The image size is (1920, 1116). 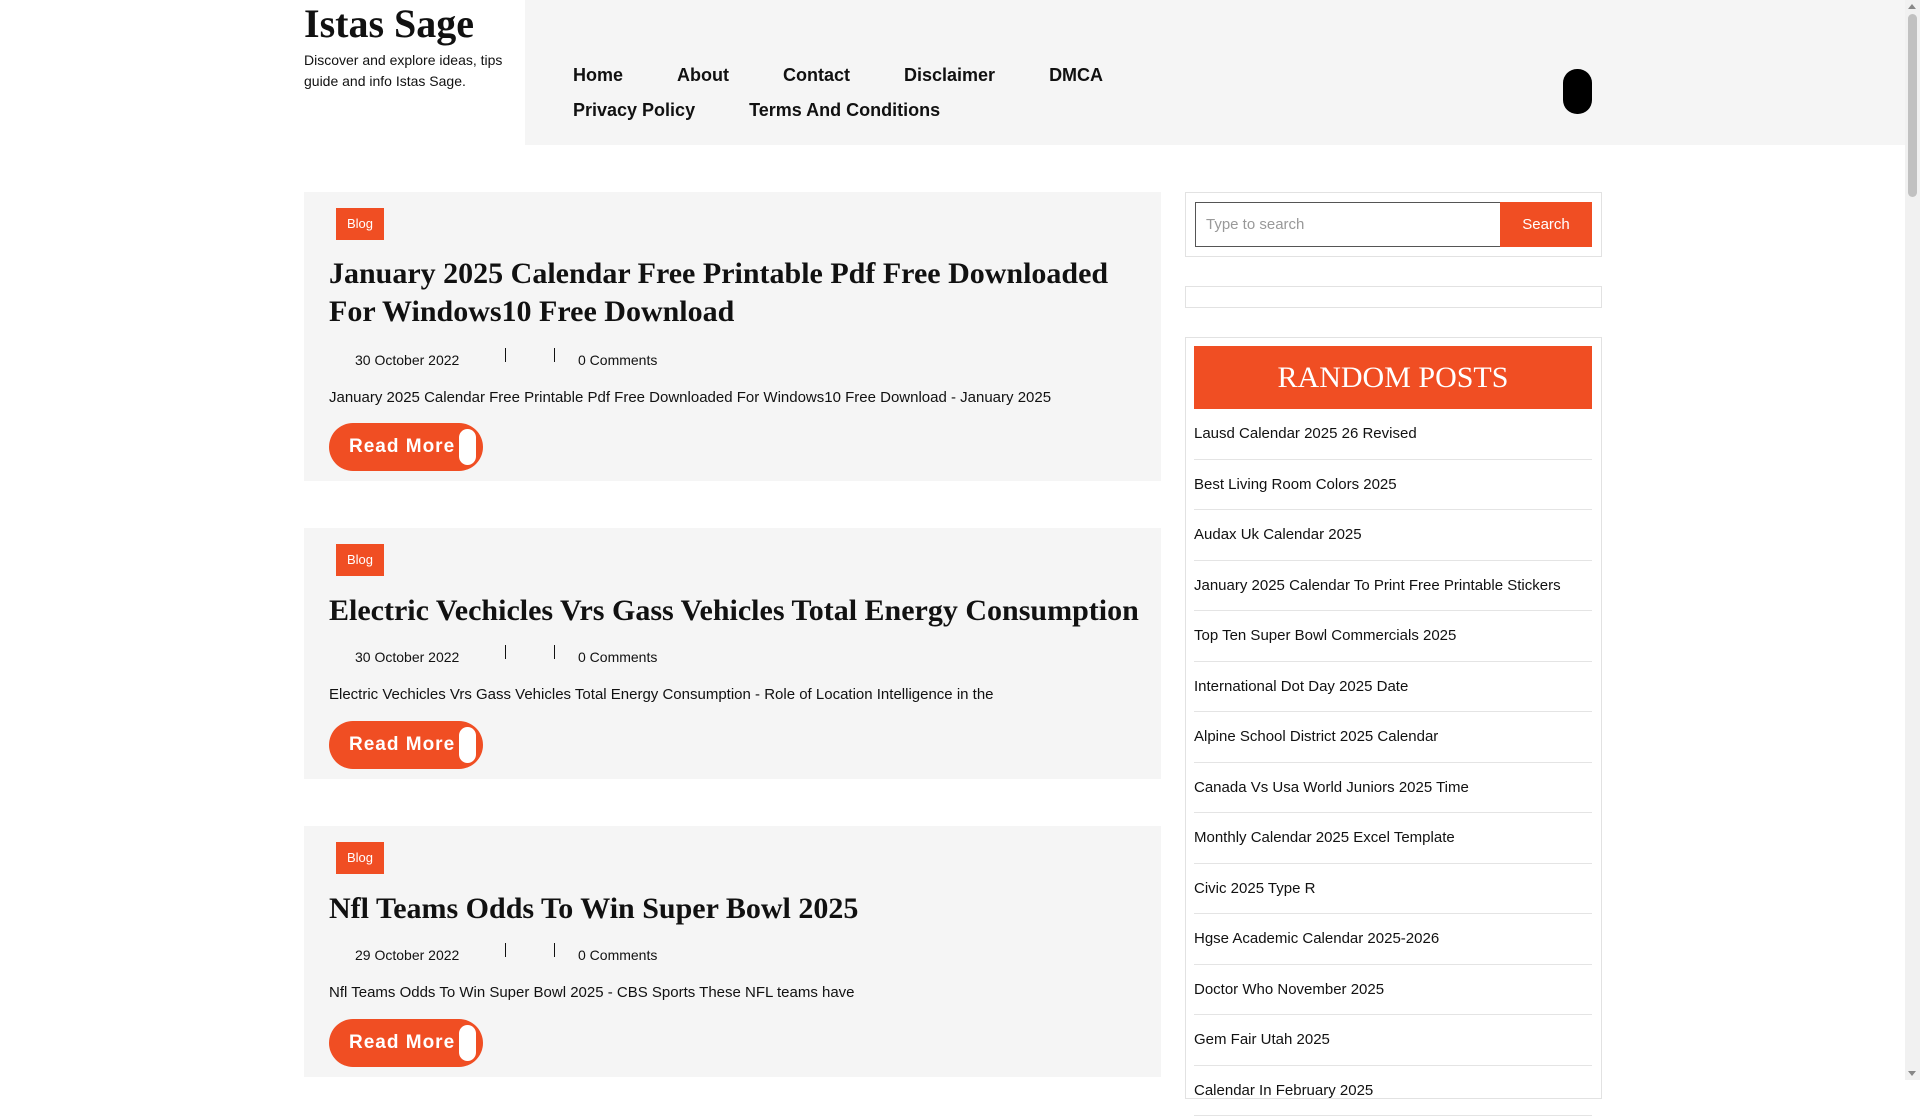 What do you see at coordinates (1912, 6) in the screenshot?
I see `scroll-up-arrow-icon` at bounding box center [1912, 6].